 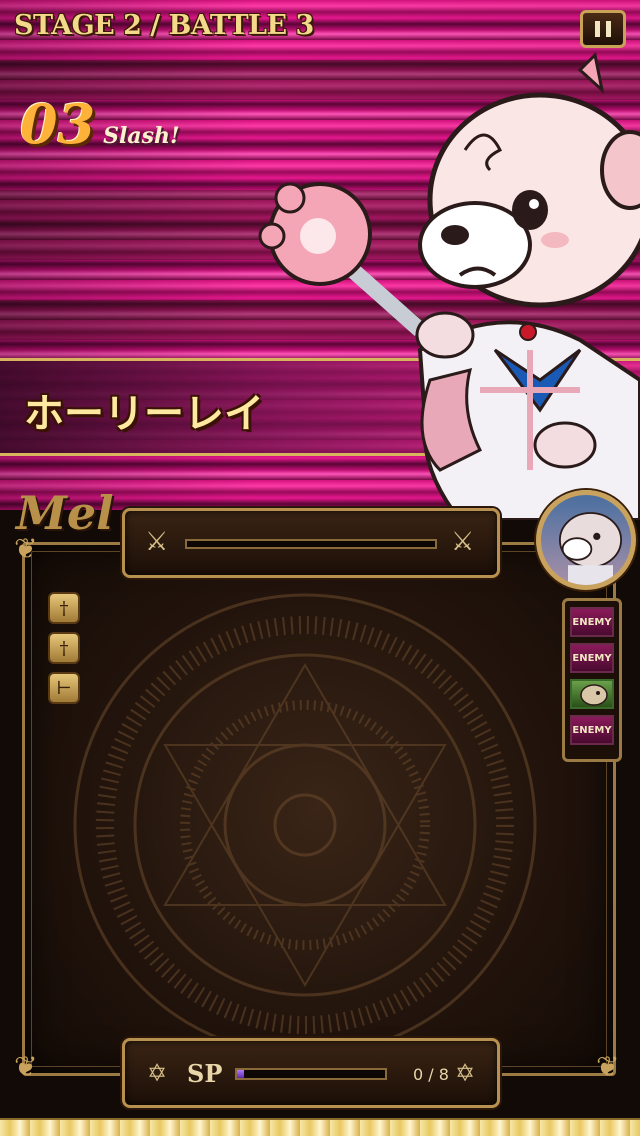 I want to click on hp-bar, so click(x=311, y=544).